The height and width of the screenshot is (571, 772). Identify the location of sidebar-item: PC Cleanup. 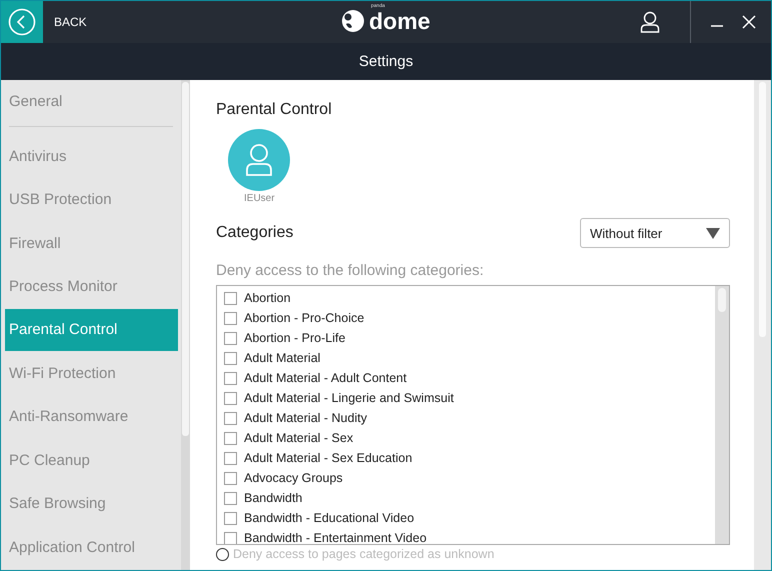
(91, 461).